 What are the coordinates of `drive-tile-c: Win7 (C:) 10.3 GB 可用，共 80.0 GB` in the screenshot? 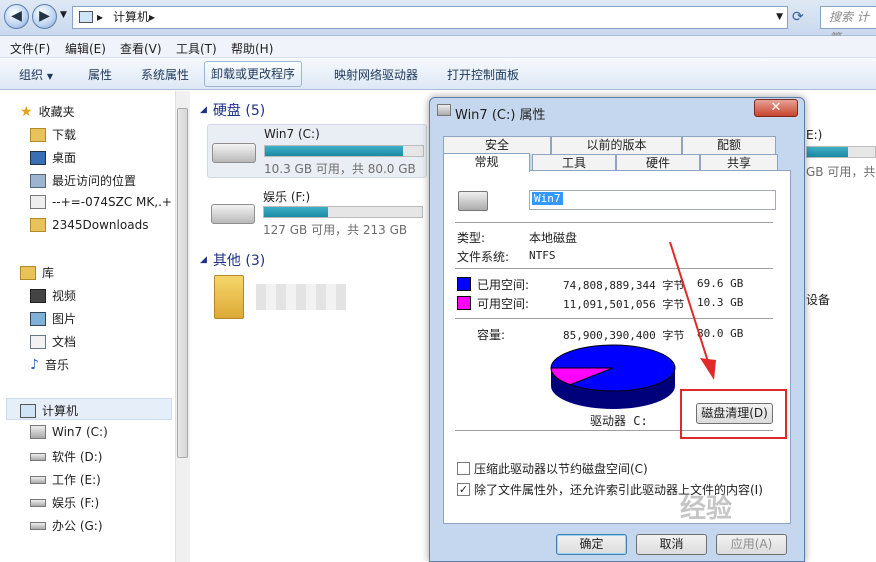 It's located at (317, 151).